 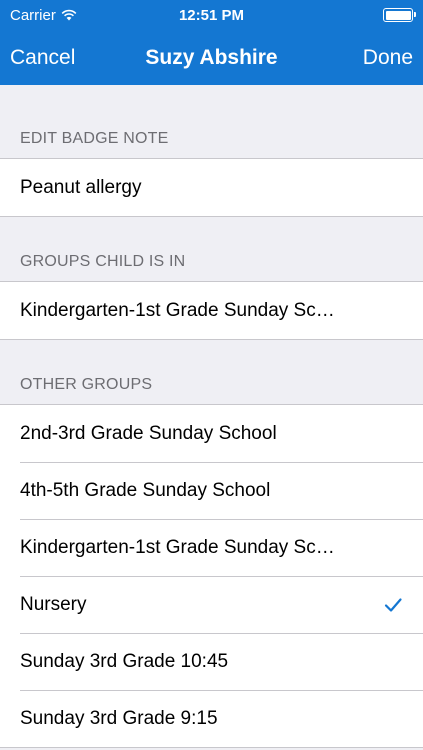 I want to click on badge-note-value: Peanut allergy, so click(x=81, y=187).